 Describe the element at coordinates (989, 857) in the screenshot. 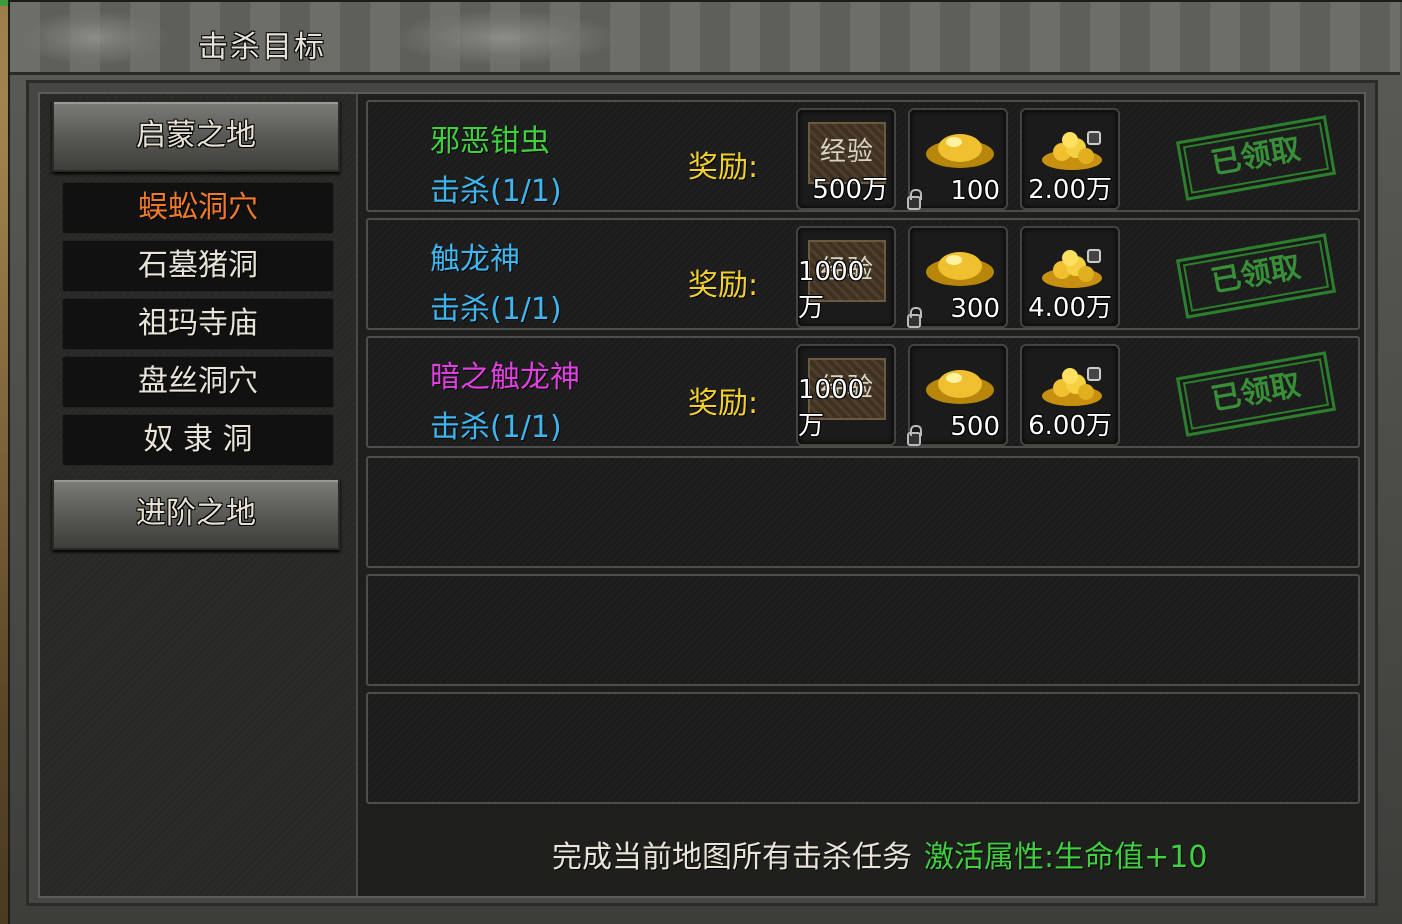

I see `footer-attr-label: 激活属性:` at that location.